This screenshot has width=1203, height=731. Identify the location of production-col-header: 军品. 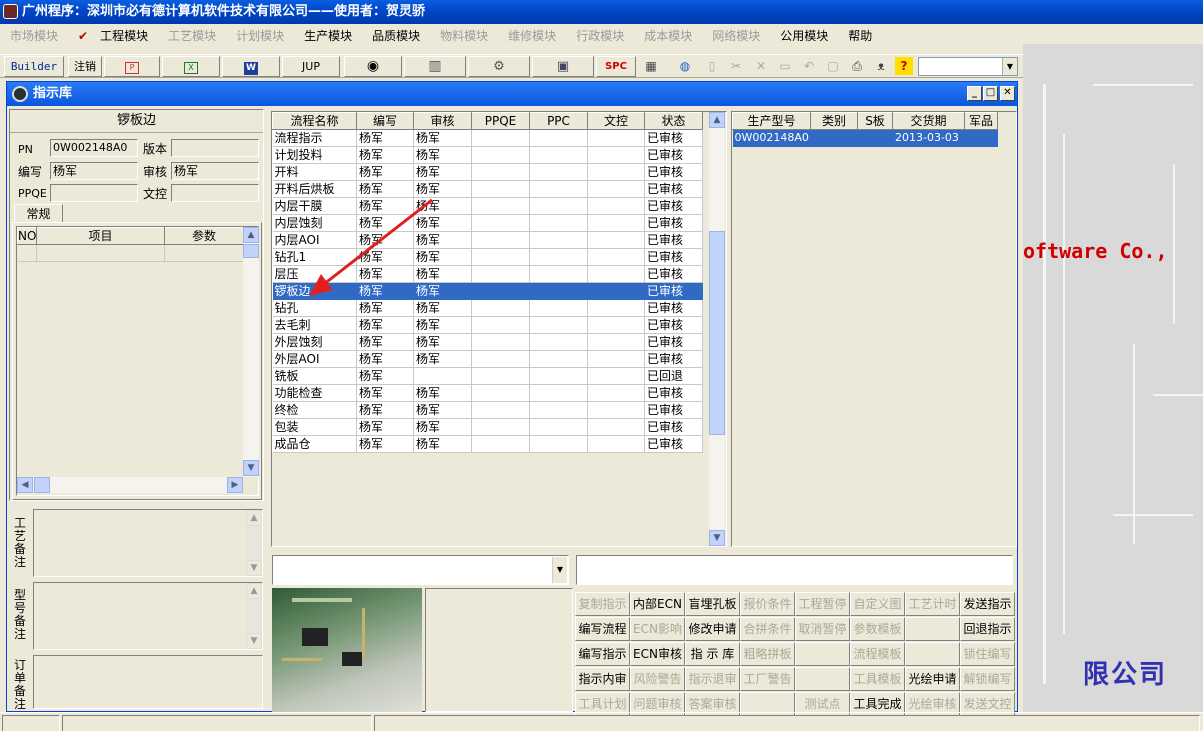
(981, 121).